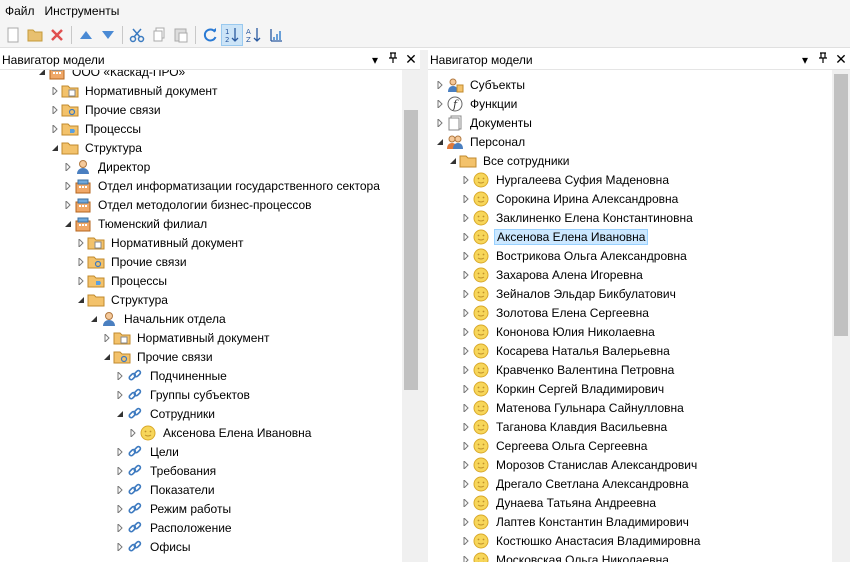 This screenshot has height=562, width=850. What do you see at coordinates (411, 59) in the screenshot?
I see `close-icon: ✕` at bounding box center [411, 59].